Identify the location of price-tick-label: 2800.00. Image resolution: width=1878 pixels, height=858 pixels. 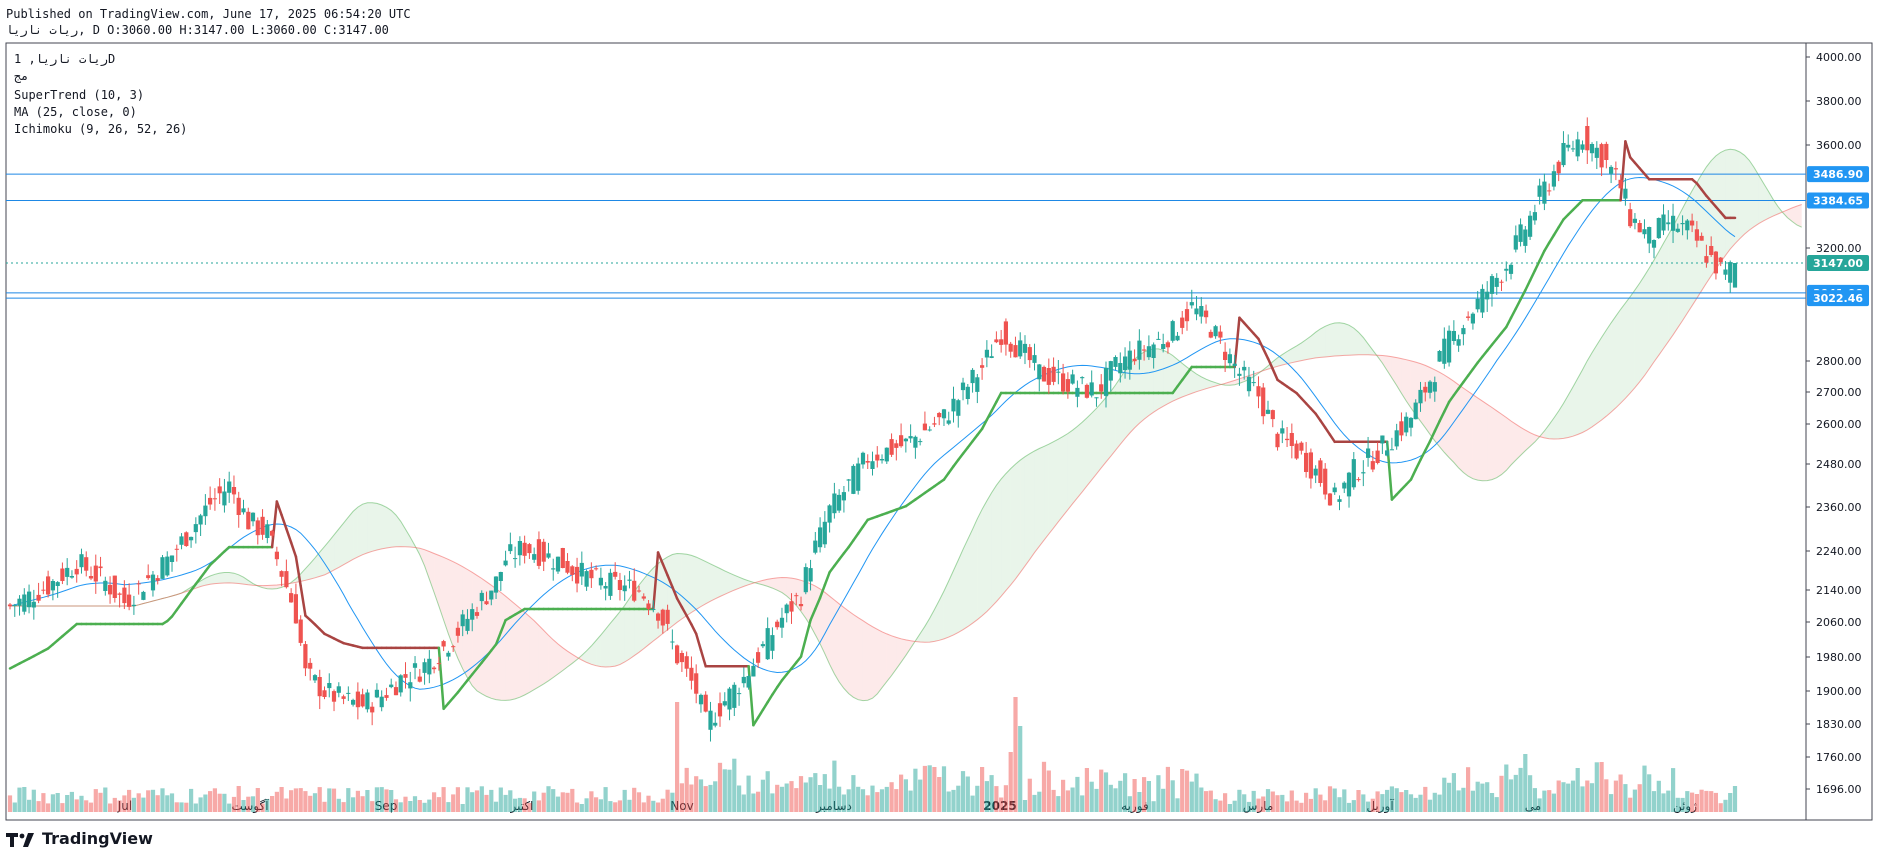
(1839, 361).